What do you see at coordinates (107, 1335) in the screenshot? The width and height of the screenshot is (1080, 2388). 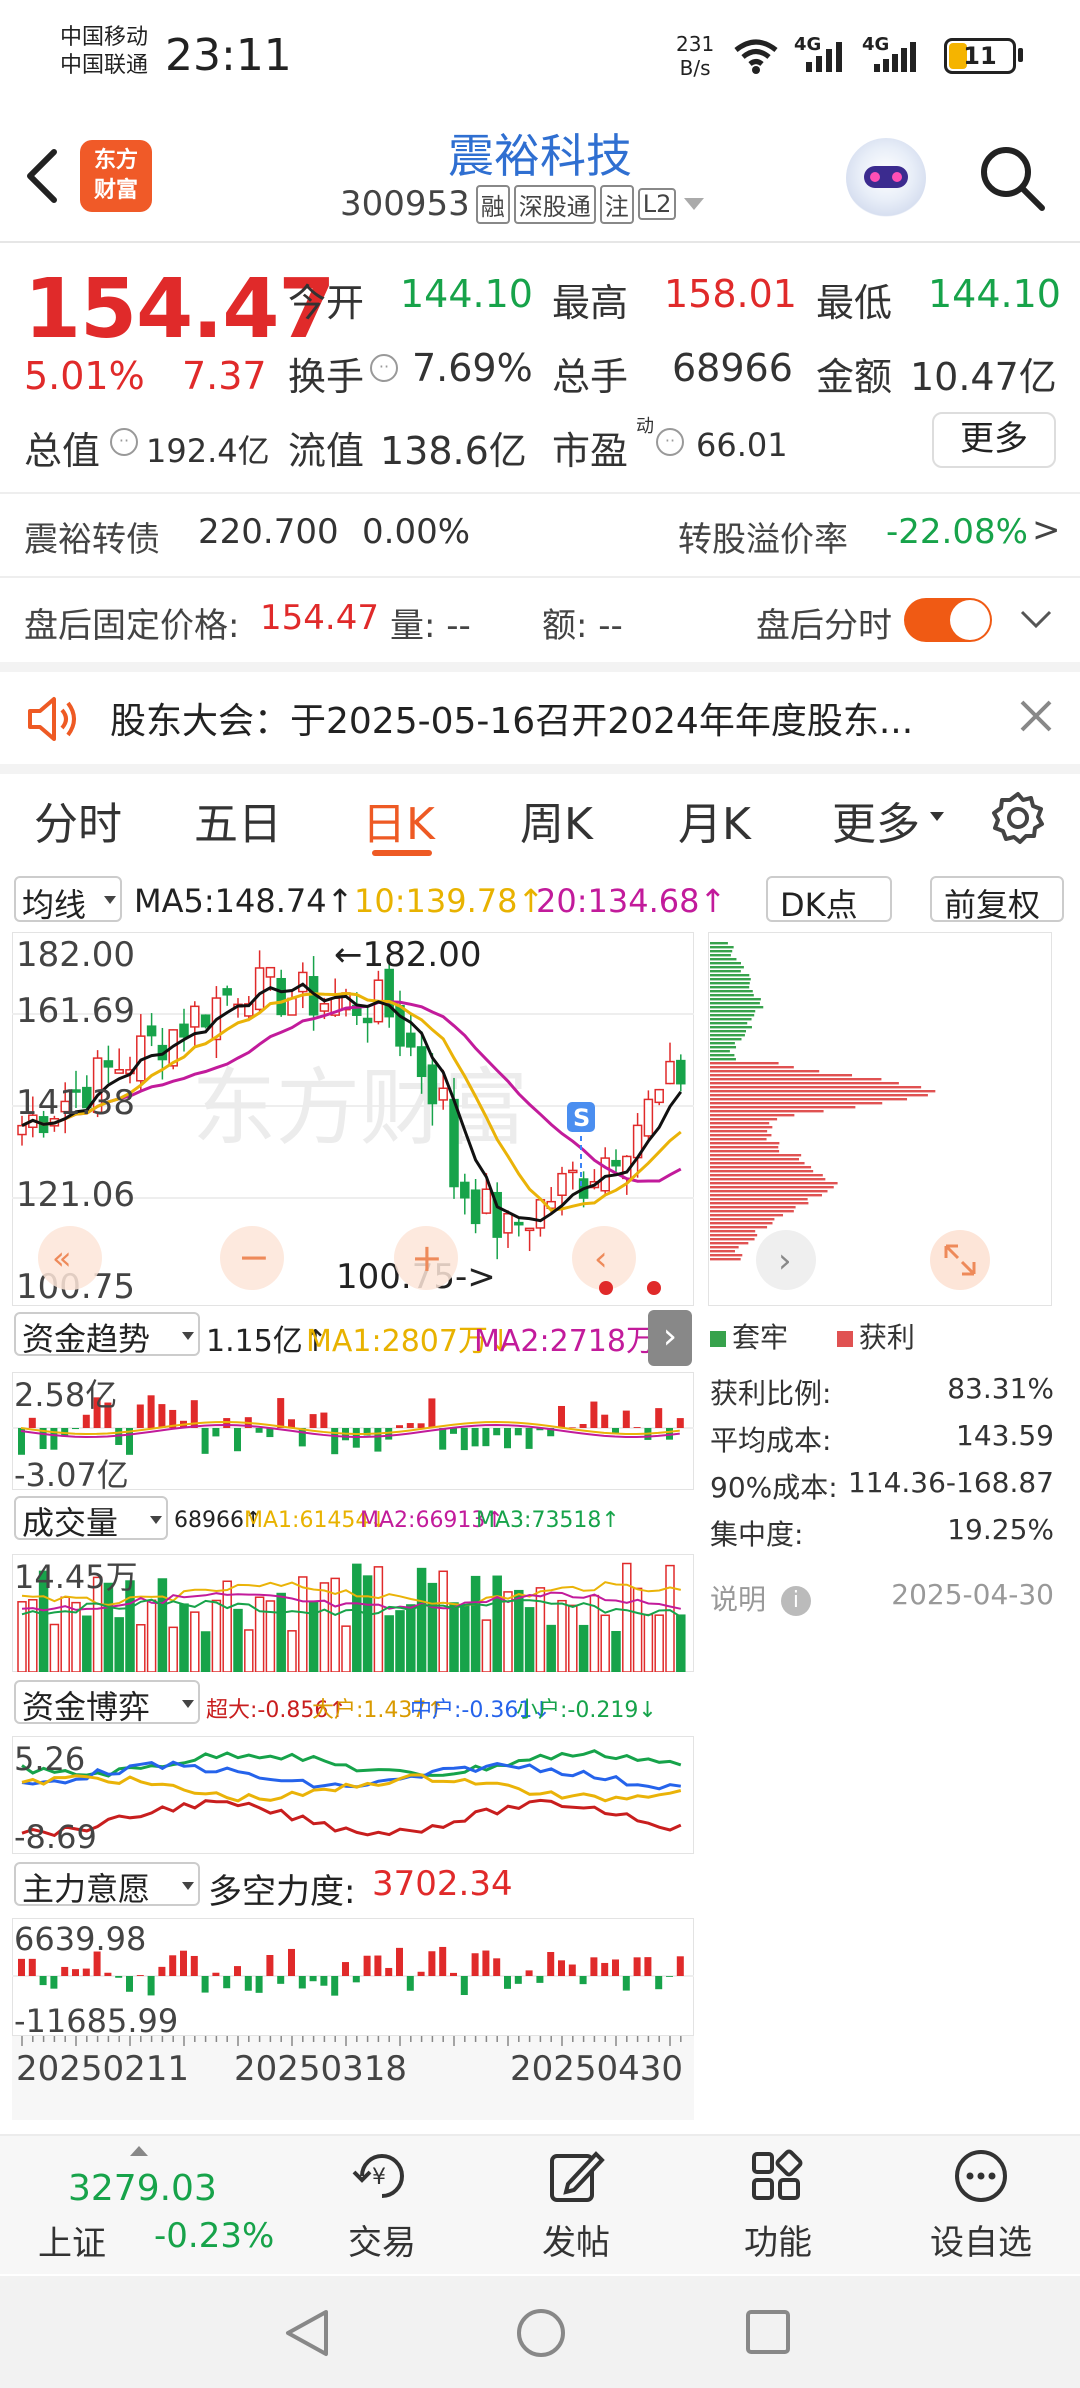 I see `fund-trend-selector: 资金趋势` at bounding box center [107, 1335].